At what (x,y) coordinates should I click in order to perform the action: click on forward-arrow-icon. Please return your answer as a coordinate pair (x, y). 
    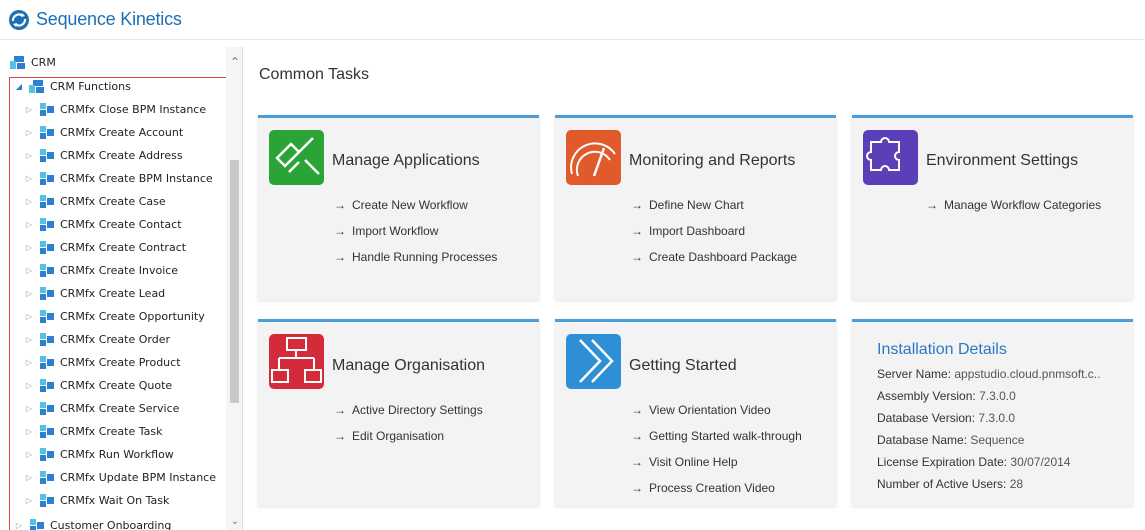
    Looking at the image, I should click on (593, 361).